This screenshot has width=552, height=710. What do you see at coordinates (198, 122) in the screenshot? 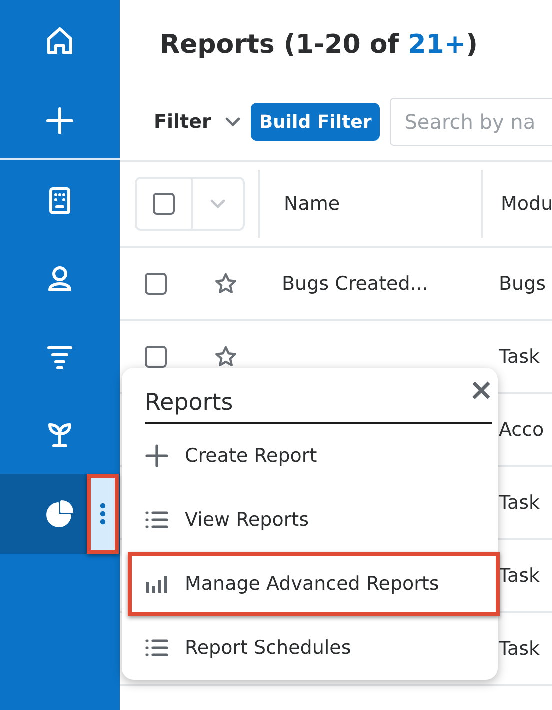
I see `filter-dropdown: Filter` at bounding box center [198, 122].